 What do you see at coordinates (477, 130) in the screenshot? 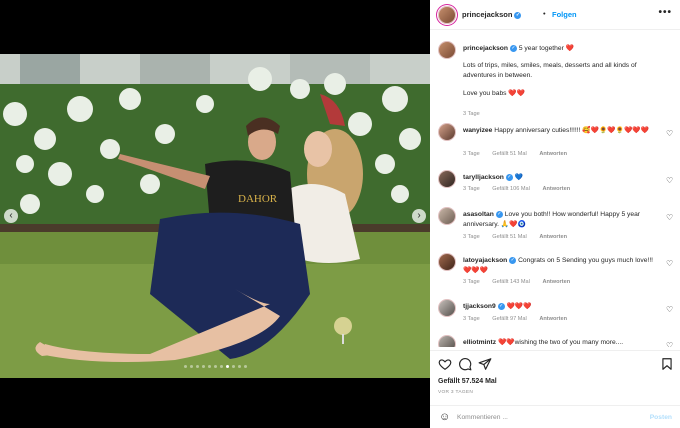
I see `comment-username: wanyizee` at bounding box center [477, 130].